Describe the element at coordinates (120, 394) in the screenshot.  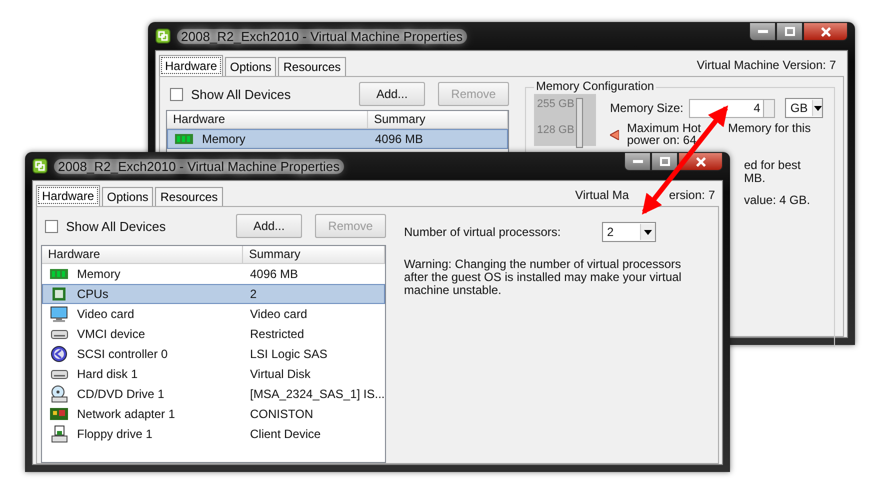
I see `device-name: CD/DVD Drive 1` at that location.